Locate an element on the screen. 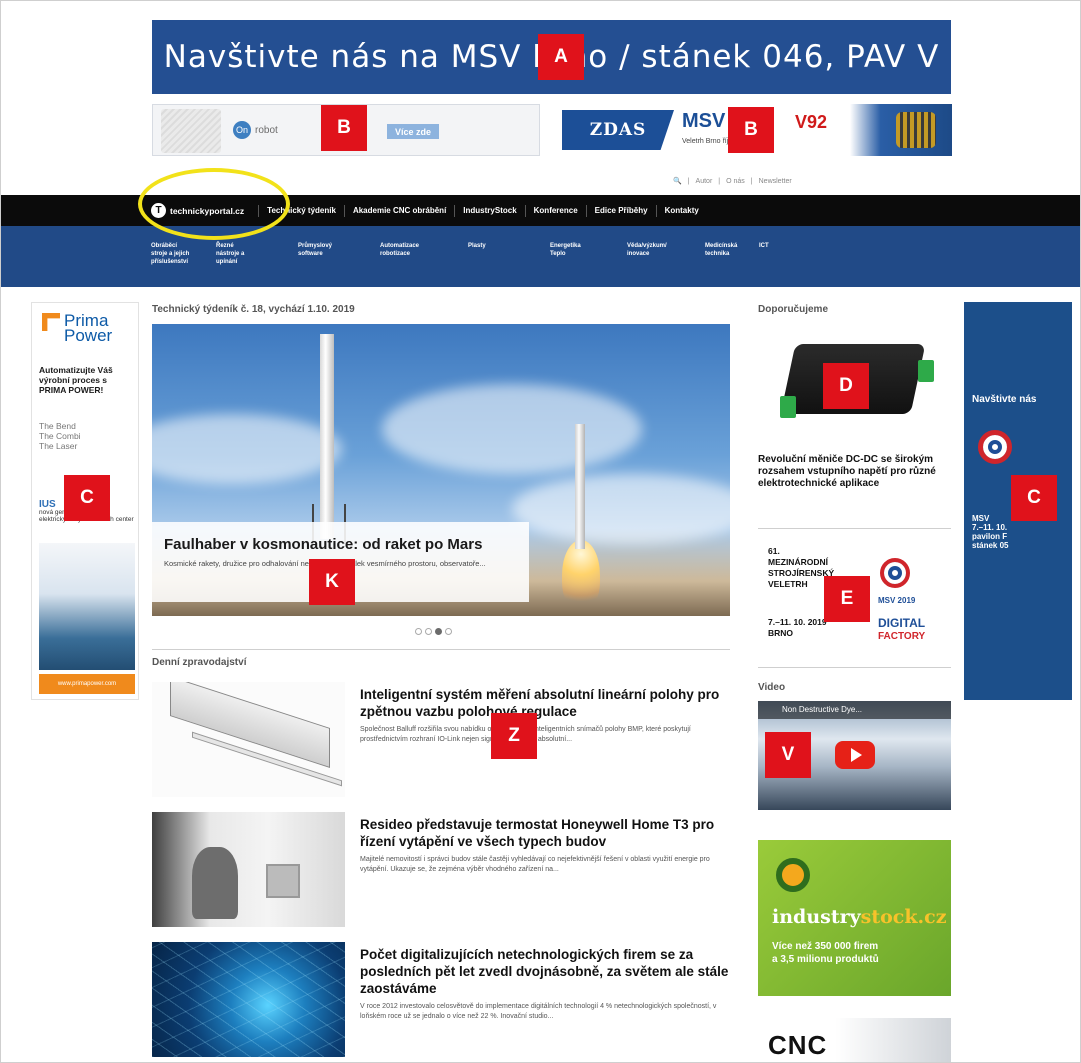 The width and height of the screenshot is (1081, 1063). label-a: A is located at coordinates (561, 57).